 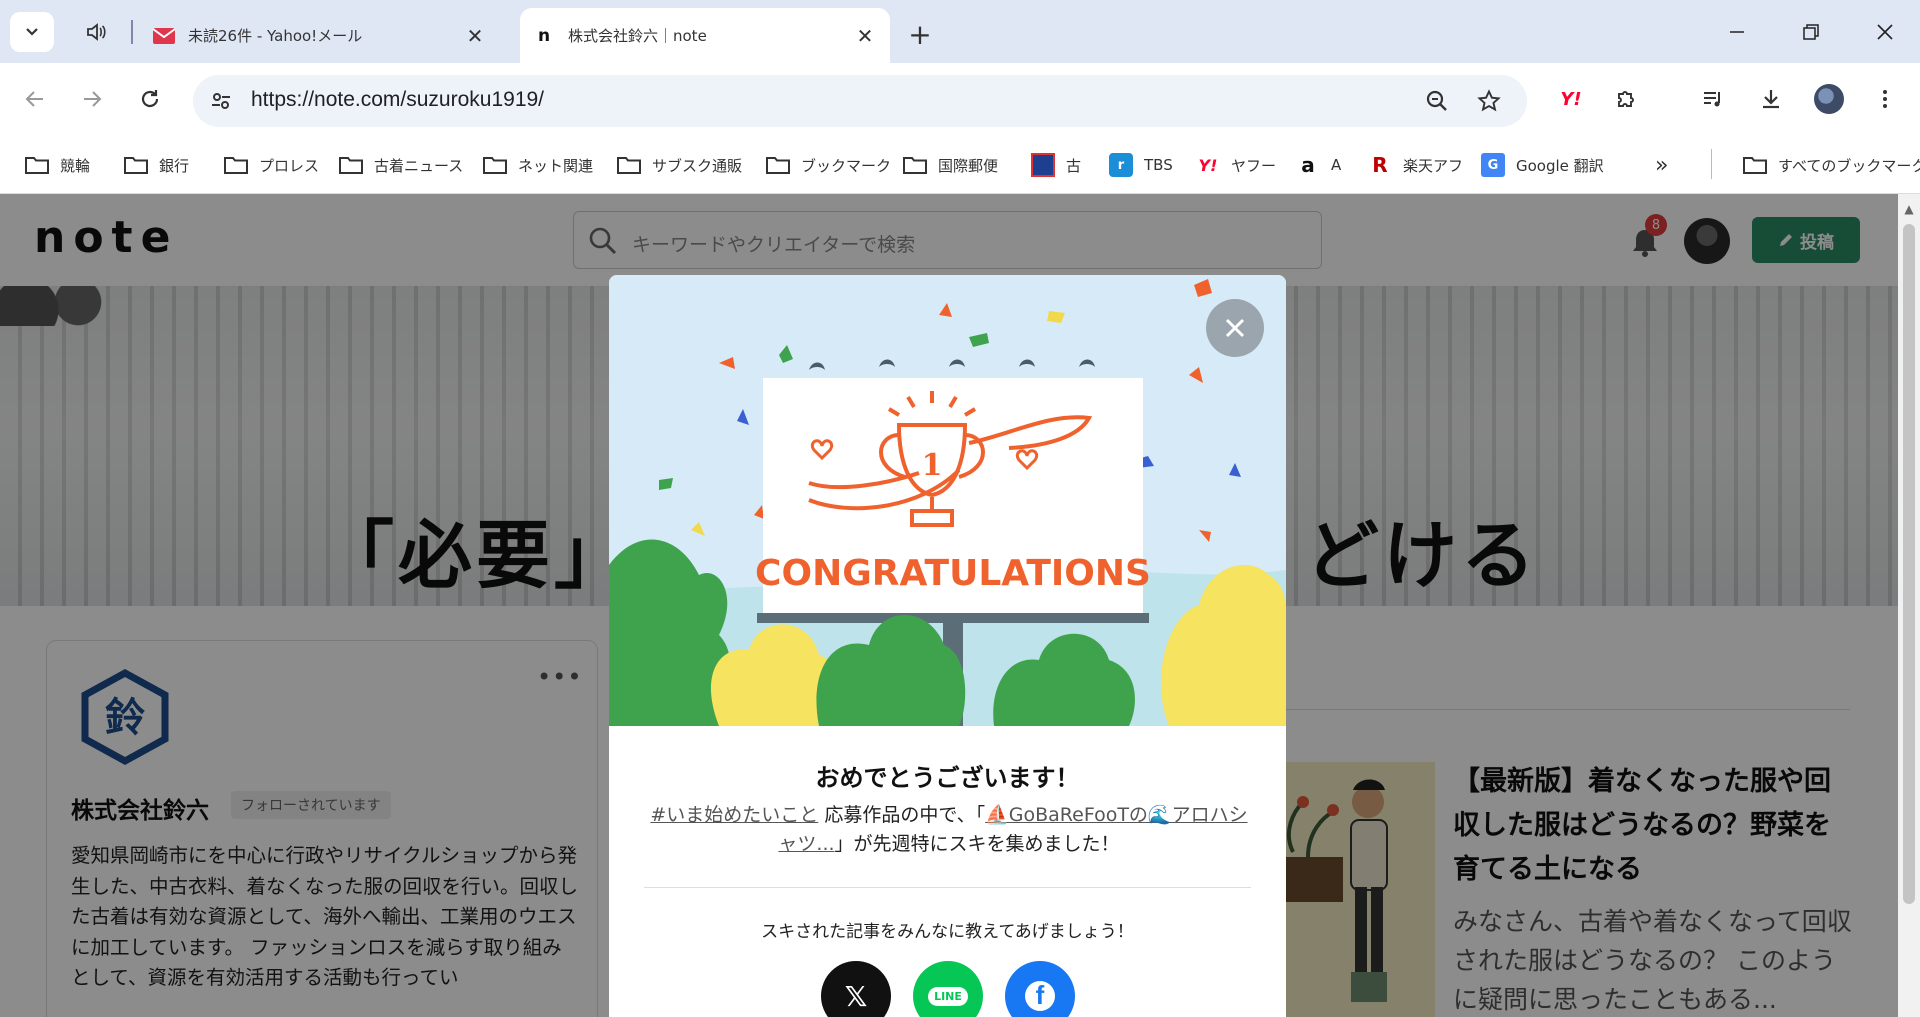 What do you see at coordinates (1158, 165) in the screenshot?
I see `bookmark-label: TBS` at bounding box center [1158, 165].